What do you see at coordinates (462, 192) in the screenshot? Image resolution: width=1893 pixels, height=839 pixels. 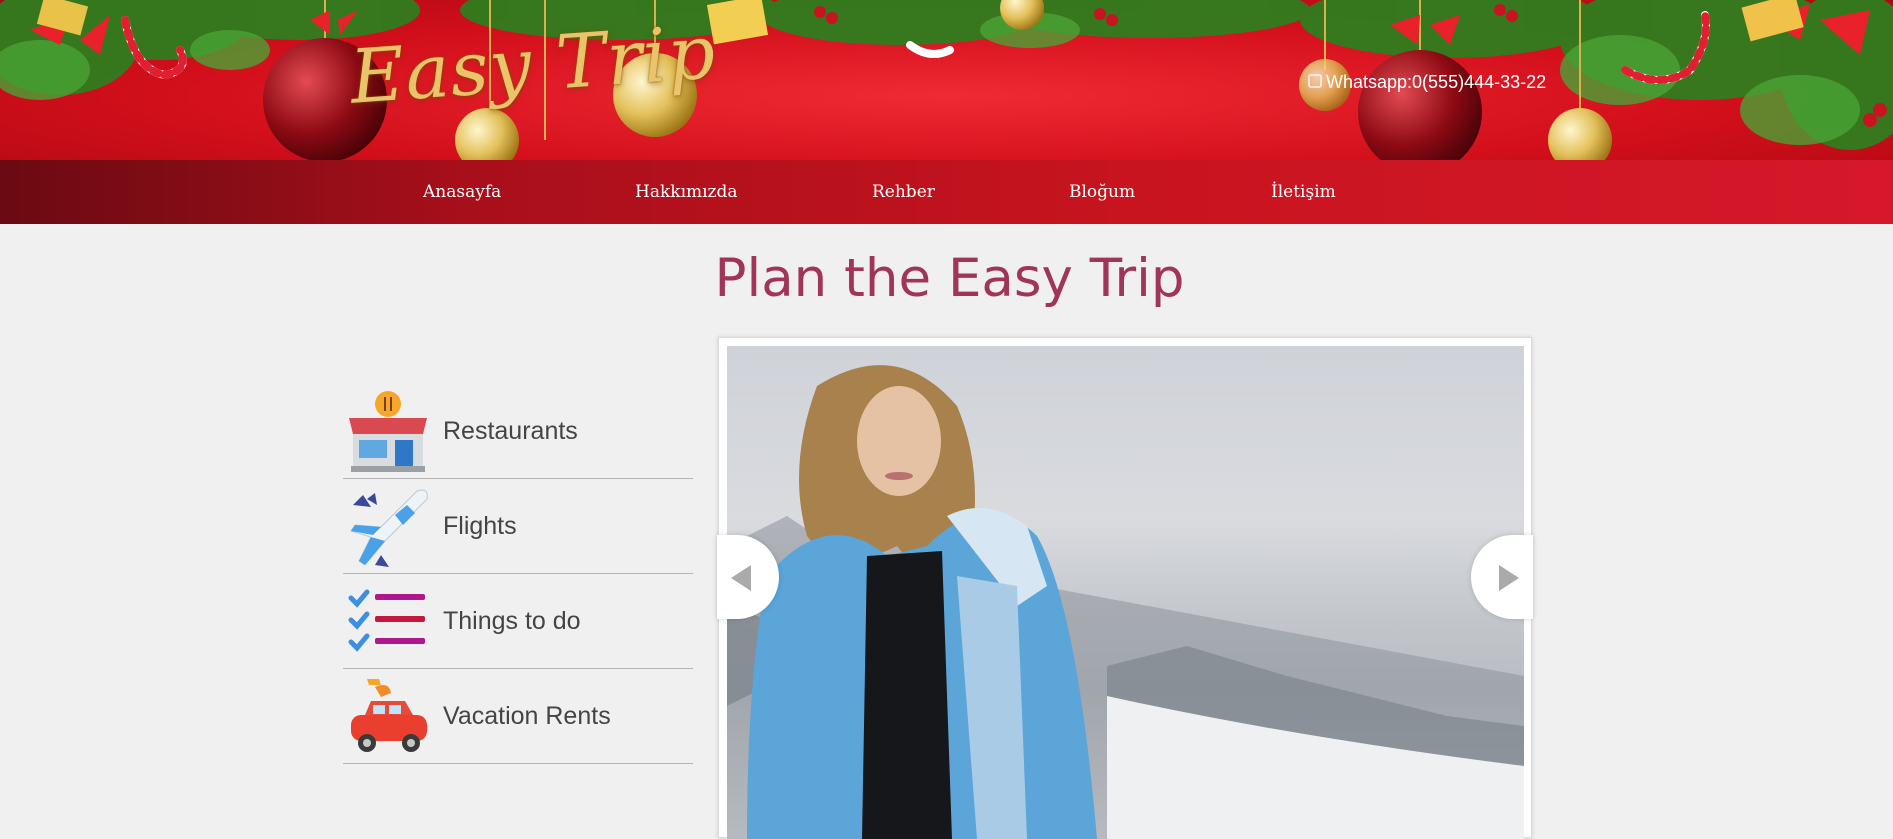 I see `nav-item-anasayfa: Anasayfa` at bounding box center [462, 192].